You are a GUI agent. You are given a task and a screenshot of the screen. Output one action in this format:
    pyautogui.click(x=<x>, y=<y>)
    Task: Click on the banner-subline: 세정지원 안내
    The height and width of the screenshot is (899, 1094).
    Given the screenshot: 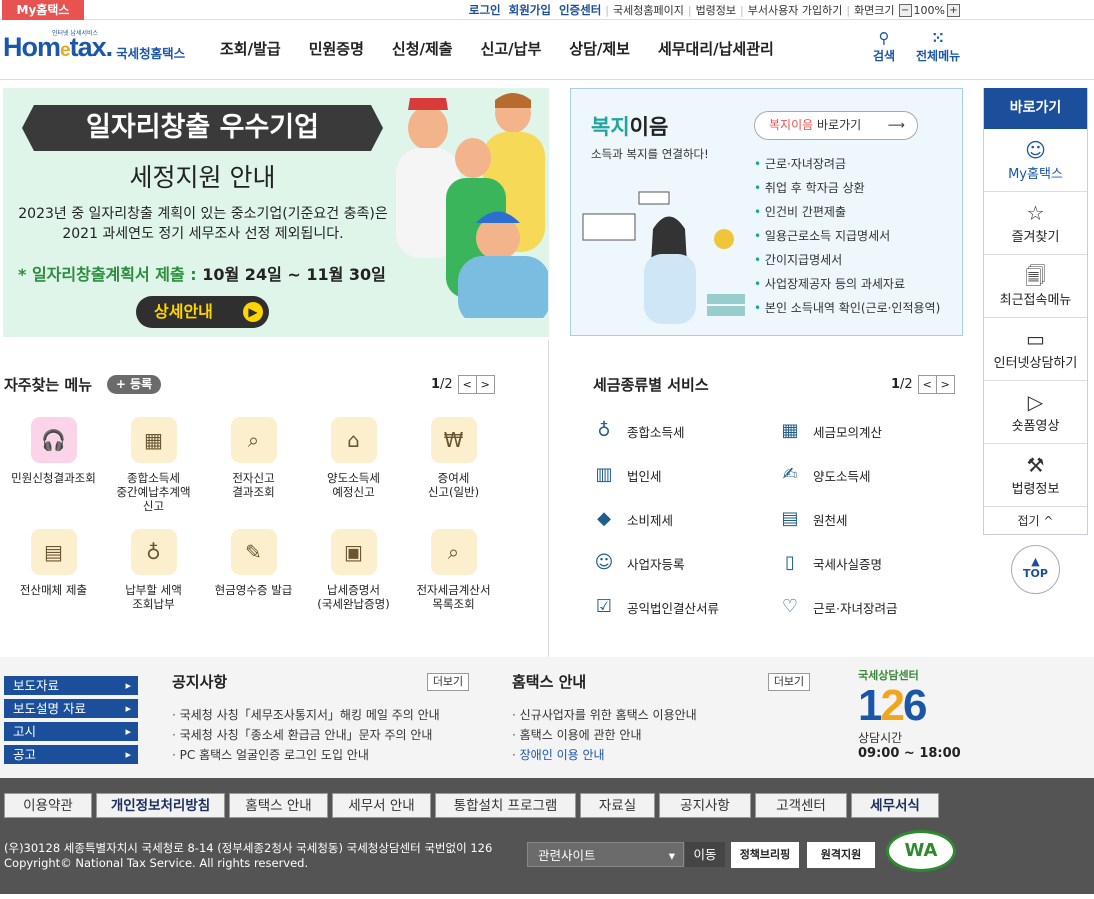 What is the action you would take?
    pyautogui.click(x=202, y=177)
    